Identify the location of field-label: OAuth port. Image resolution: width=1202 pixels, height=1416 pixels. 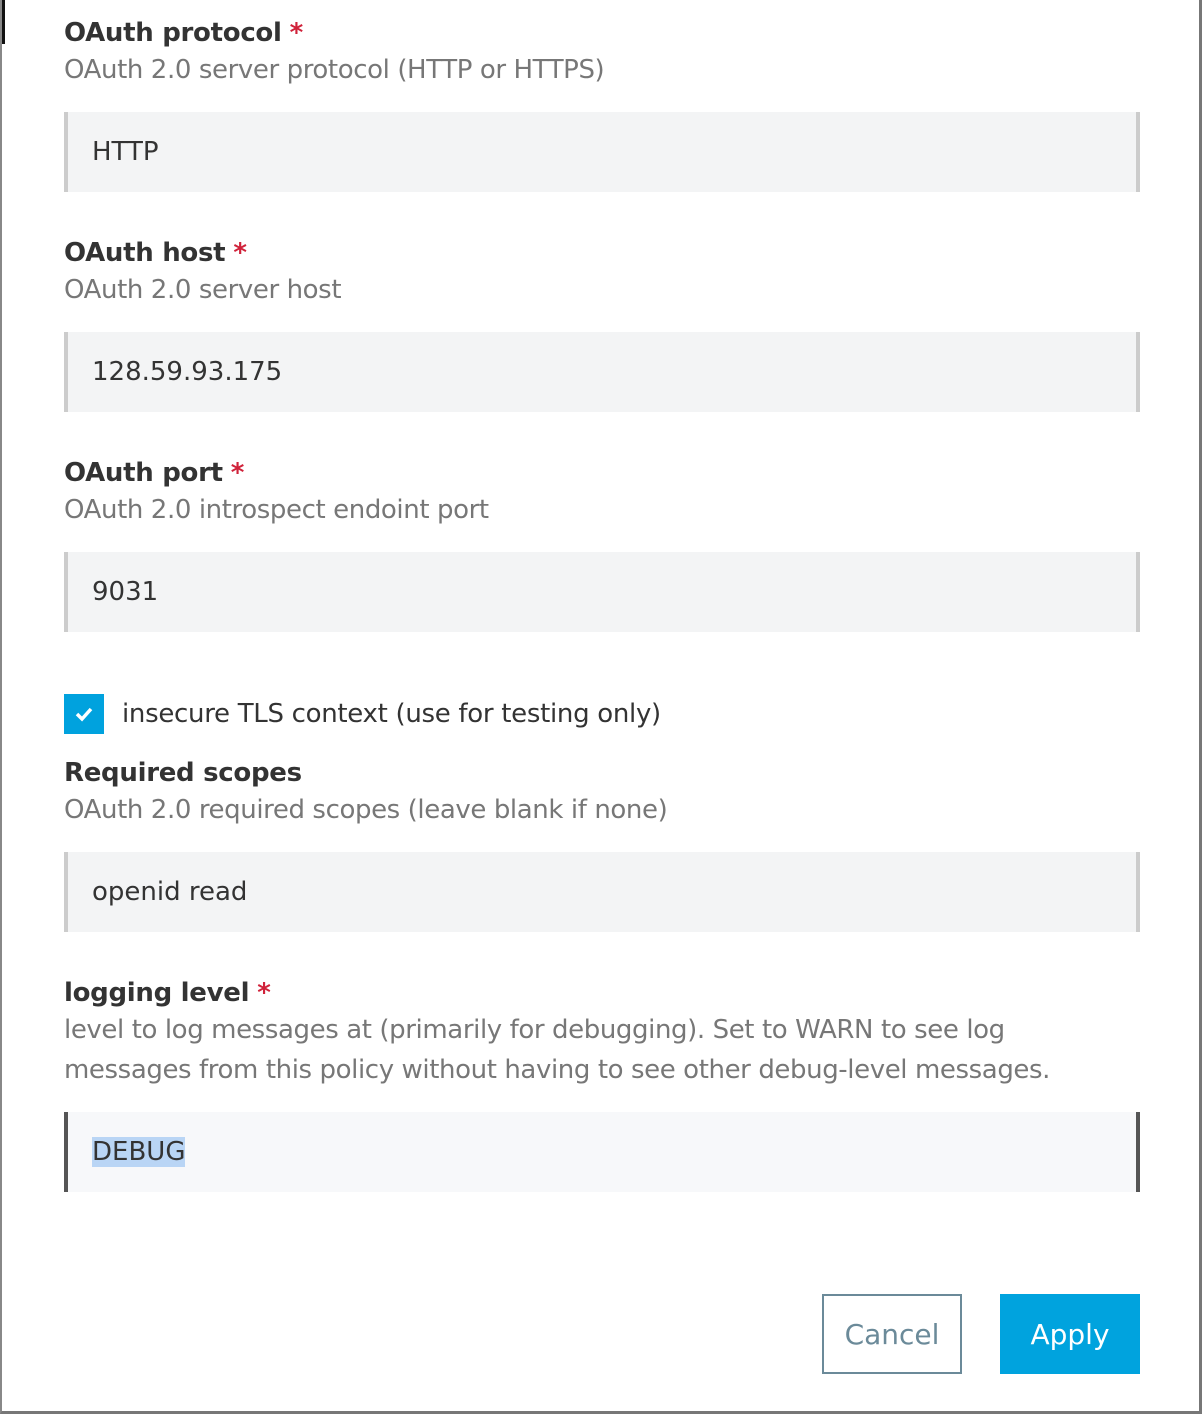
(143, 473).